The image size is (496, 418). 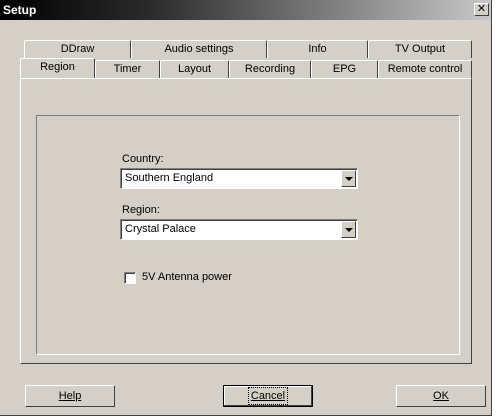 I want to click on tab-remote-control: Remote control, so click(x=425, y=69).